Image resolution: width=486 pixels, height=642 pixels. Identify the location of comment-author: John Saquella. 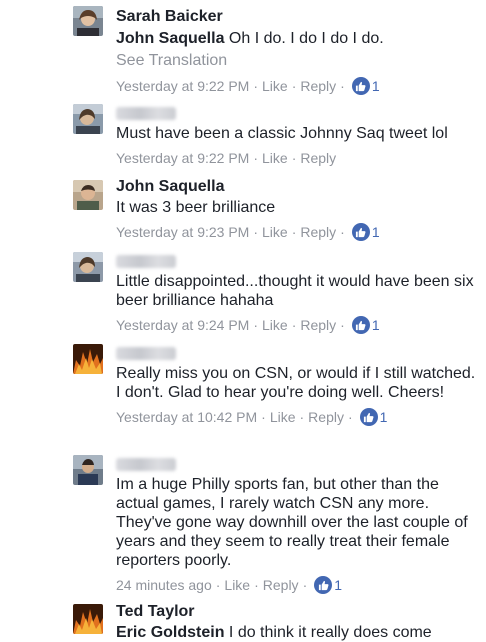
(298, 187).